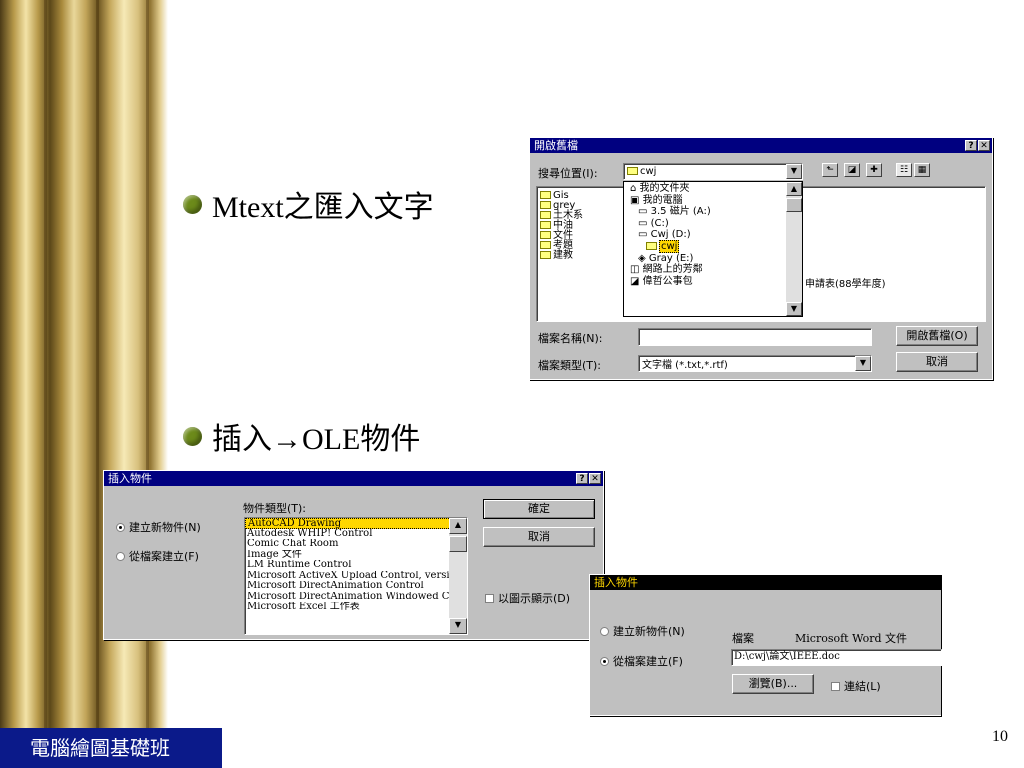 The width and height of the screenshot is (1024, 768). I want to click on filetype-select: 文字檔 (*.txt,*.rtf) ▼, so click(755, 363).